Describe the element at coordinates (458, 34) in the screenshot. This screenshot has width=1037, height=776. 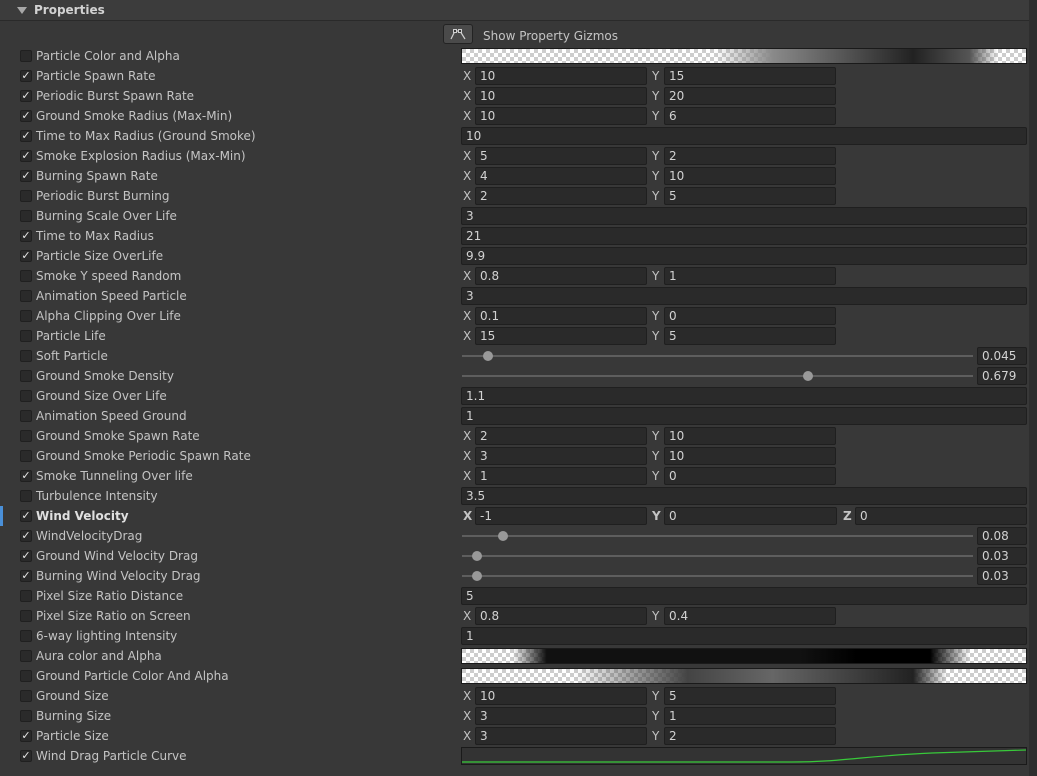
I see `show-property-gizmos-button` at that location.